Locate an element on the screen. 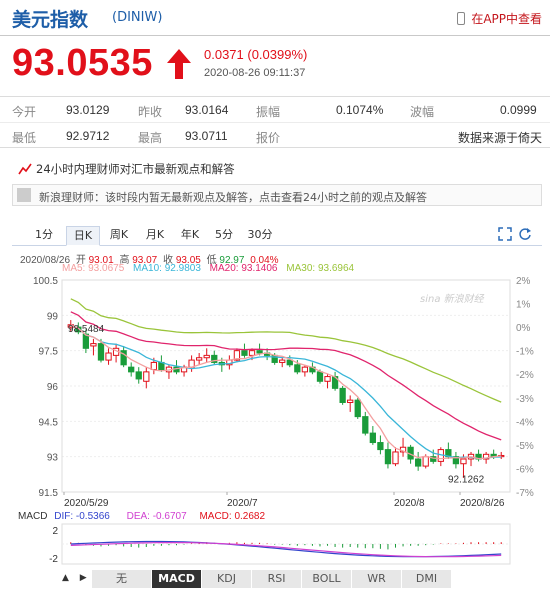  watermark: sina 新浪财经 is located at coordinates (452, 299).